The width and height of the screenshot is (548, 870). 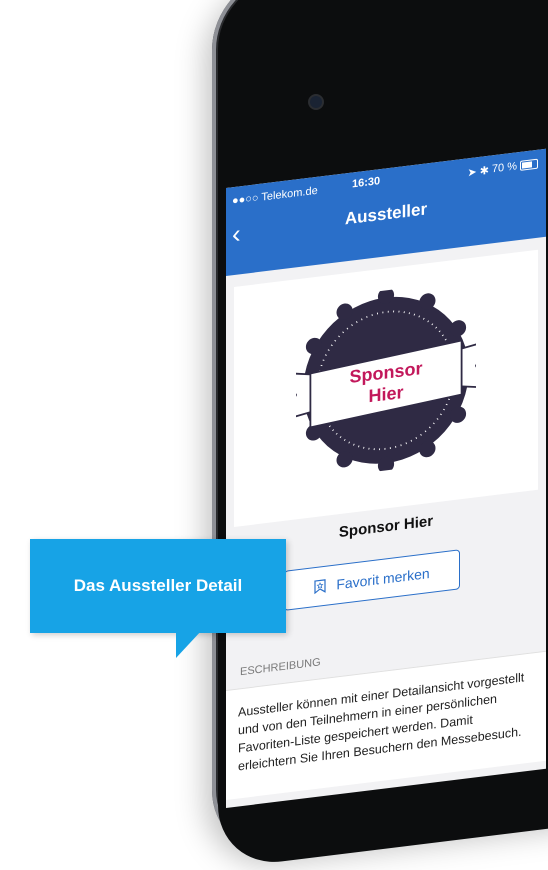 I want to click on favorite-button-label: Favorit merken, so click(x=383, y=578).